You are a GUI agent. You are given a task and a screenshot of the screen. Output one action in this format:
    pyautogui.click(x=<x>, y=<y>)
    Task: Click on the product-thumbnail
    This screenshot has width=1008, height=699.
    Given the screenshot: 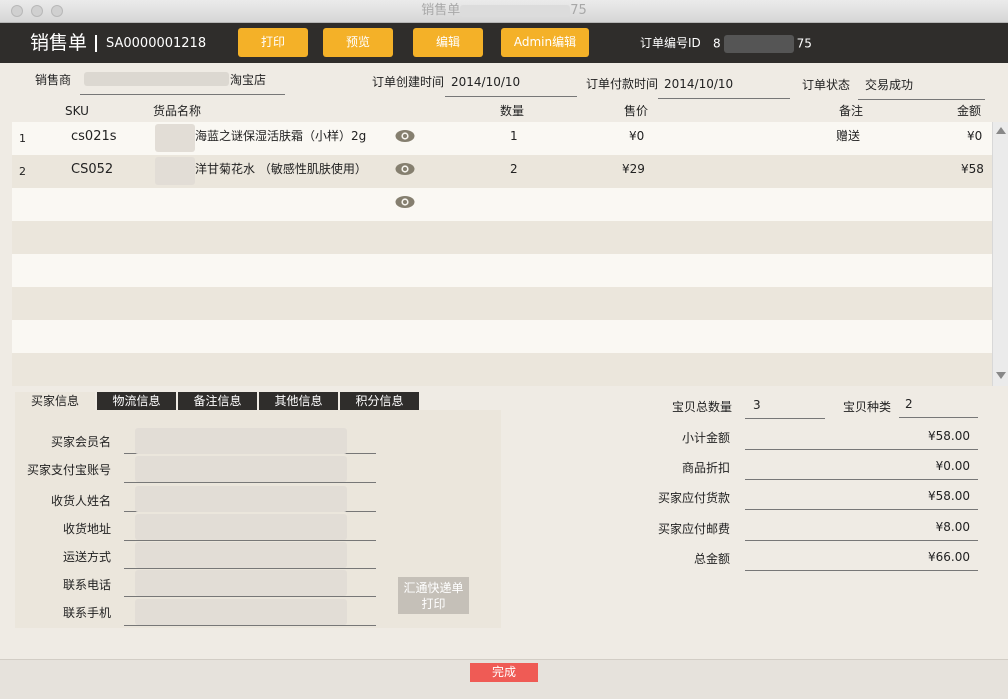 What is the action you would take?
    pyautogui.click(x=175, y=171)
    